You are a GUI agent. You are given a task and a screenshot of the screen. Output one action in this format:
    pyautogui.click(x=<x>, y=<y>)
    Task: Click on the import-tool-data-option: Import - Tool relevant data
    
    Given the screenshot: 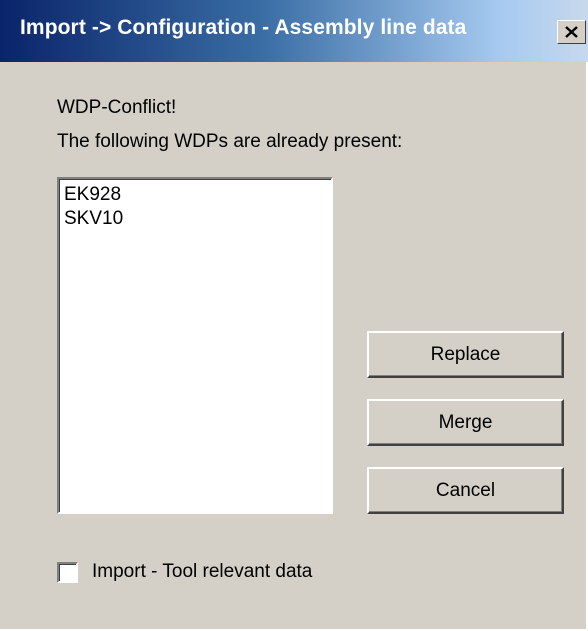 What is the action you would take?
    pyautogui.click(x=184, y=572)
    